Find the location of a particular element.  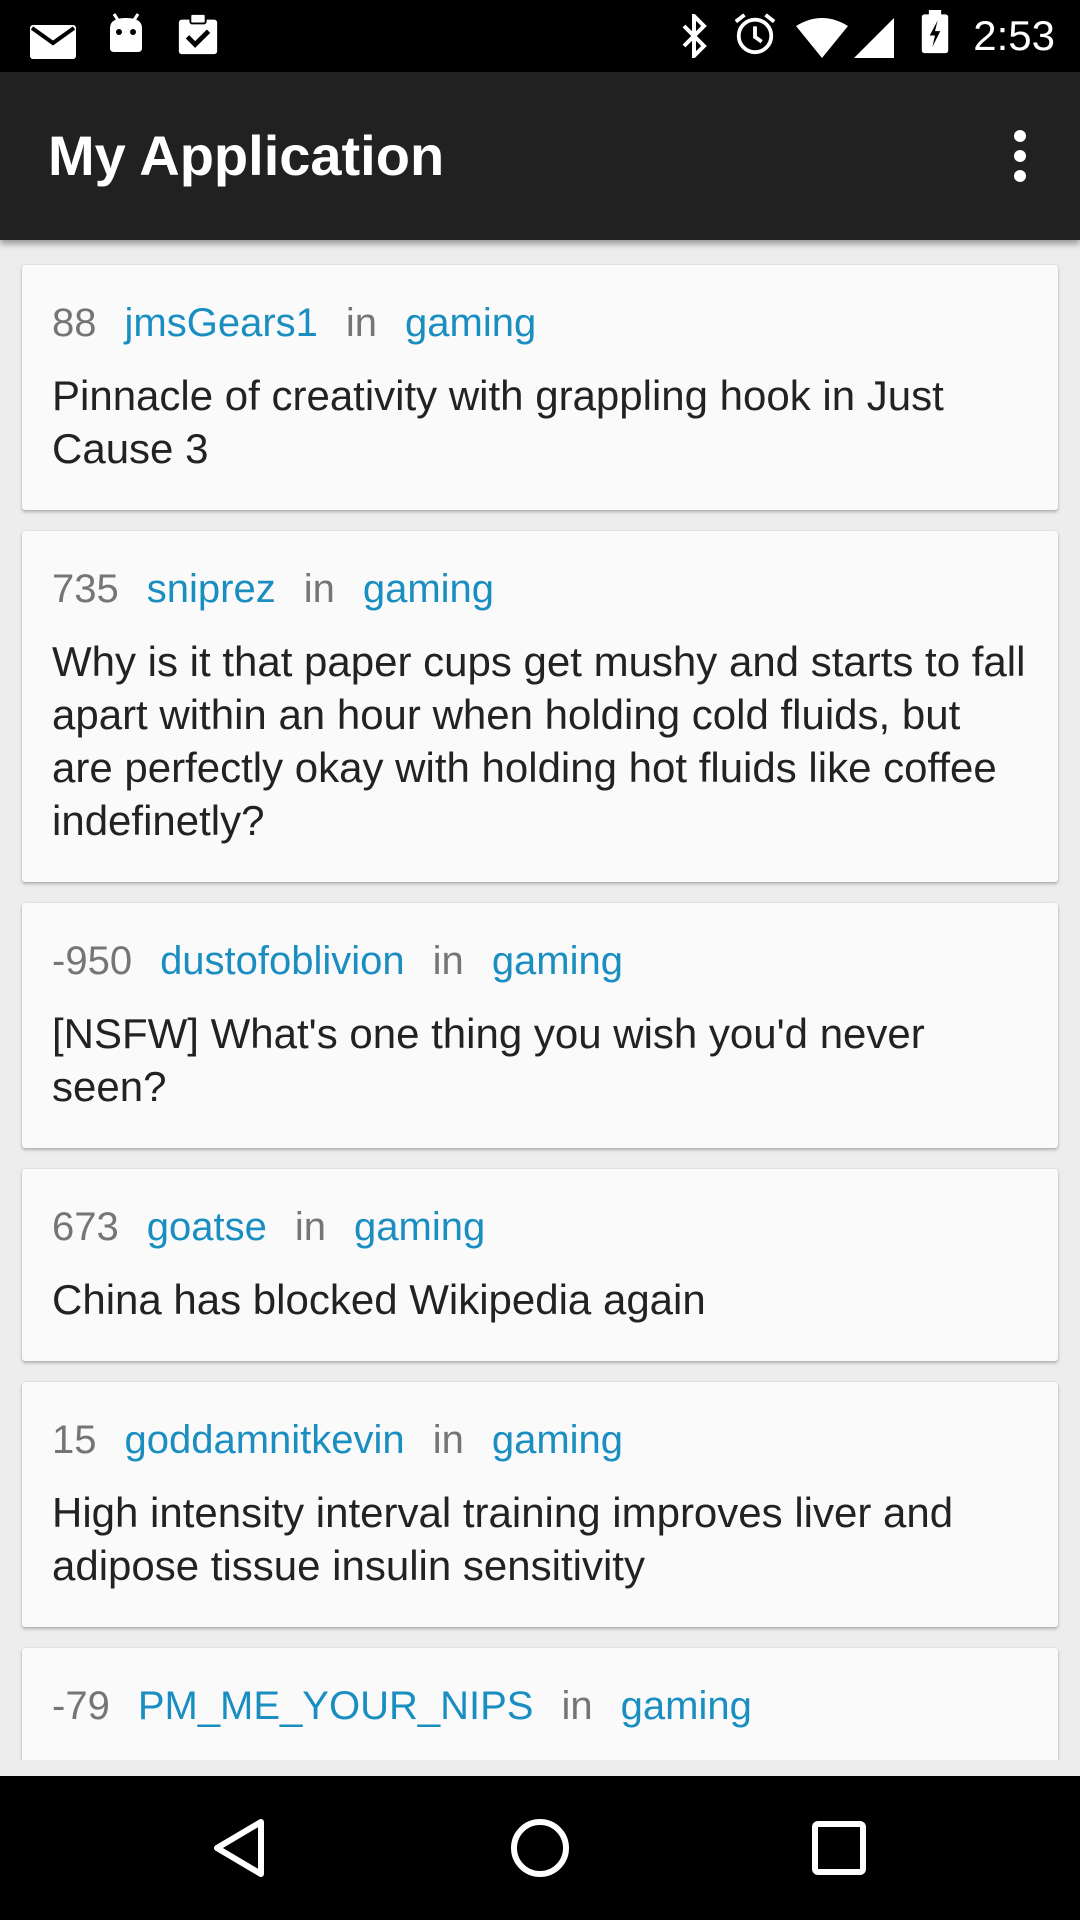

wifi-icon is located at coordinates (822, 38).